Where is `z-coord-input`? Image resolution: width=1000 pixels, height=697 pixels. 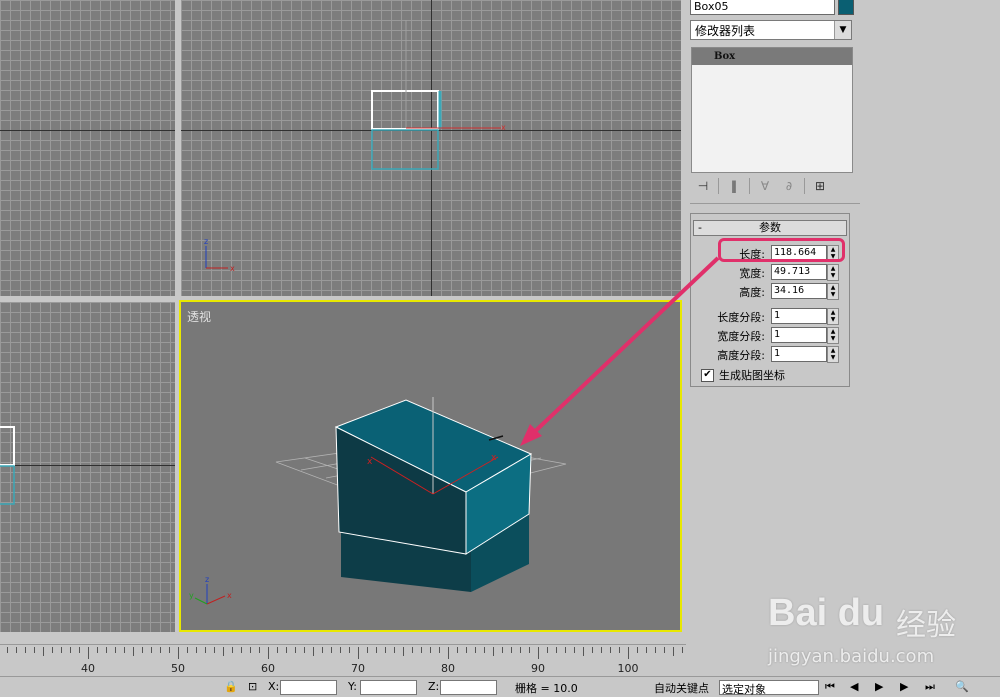
z-coord-input is located at coordinates (468, 687).